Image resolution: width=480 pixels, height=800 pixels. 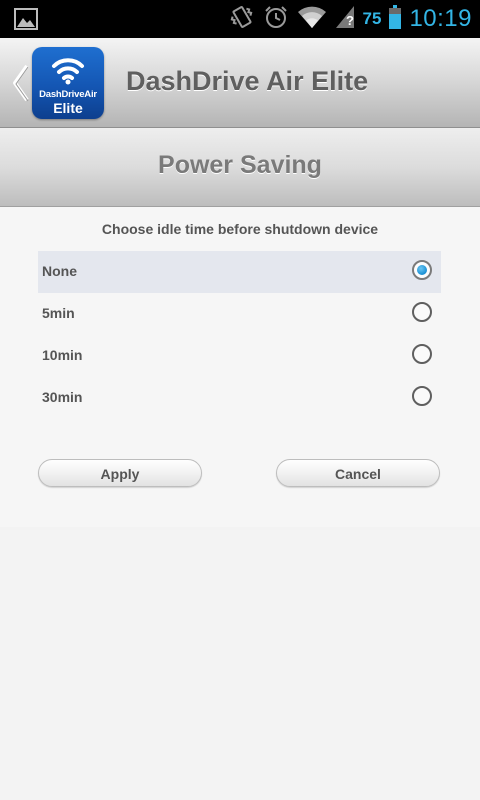 I want to click on app-logo: DashDriveAir Elite, so click(x=68, y=83).